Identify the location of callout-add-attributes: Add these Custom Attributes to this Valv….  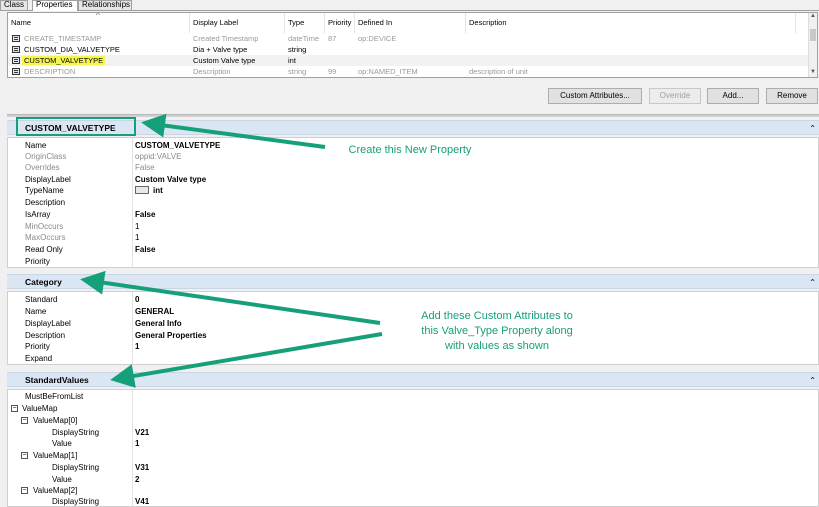
(497, 331).